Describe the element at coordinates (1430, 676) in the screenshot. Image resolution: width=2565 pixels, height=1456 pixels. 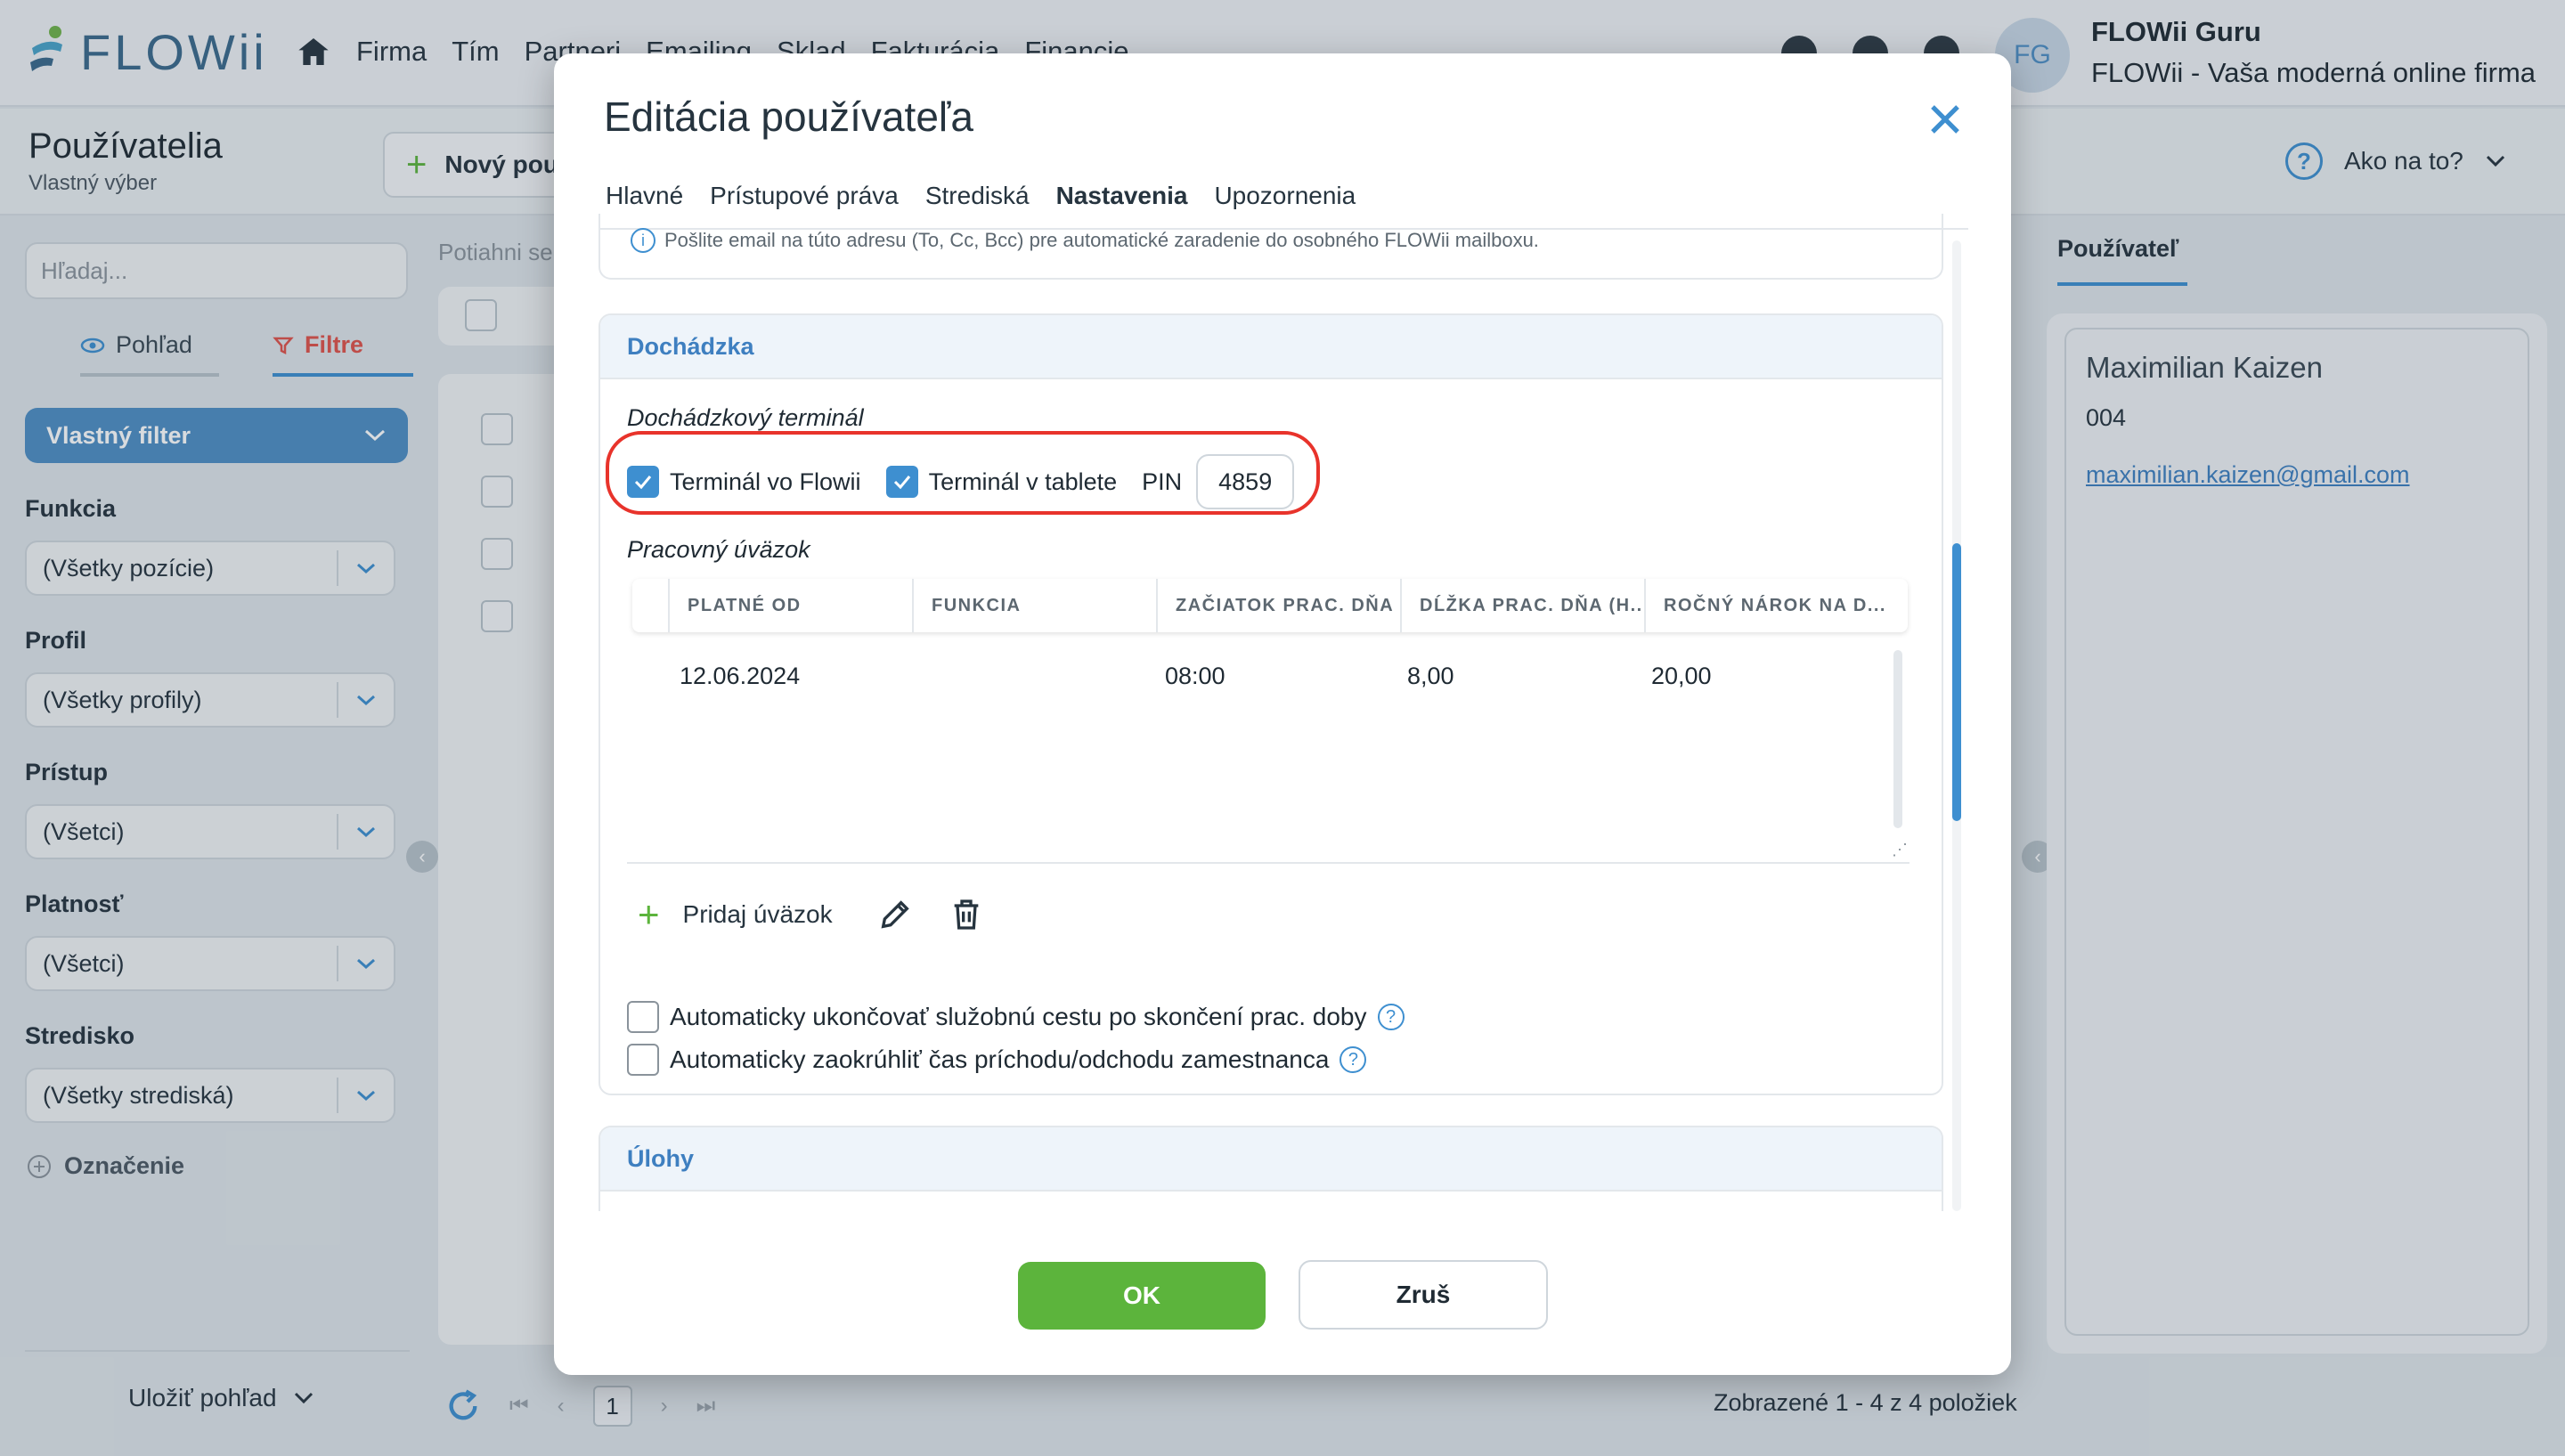
I see `cell-dlzka: 8,00` at that location.